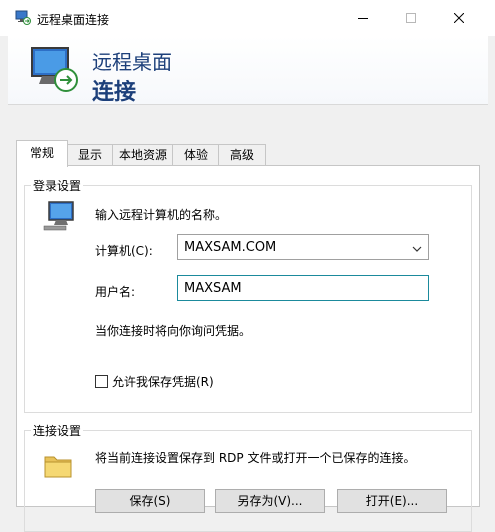 The width and height of the screenshot is (495, 532). Describe the element at coordinates (163, 381) in the screenshot. I see `save-credentials-label: 允许我保存凭据(R)` at that location.